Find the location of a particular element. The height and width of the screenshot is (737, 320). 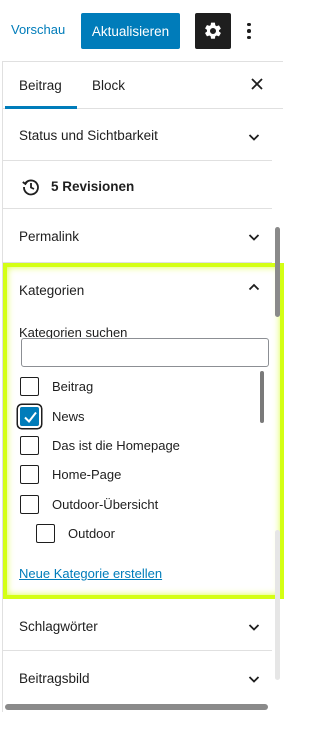

category-item: Outdoor-Übersicht is located at coordinates (89, 504).